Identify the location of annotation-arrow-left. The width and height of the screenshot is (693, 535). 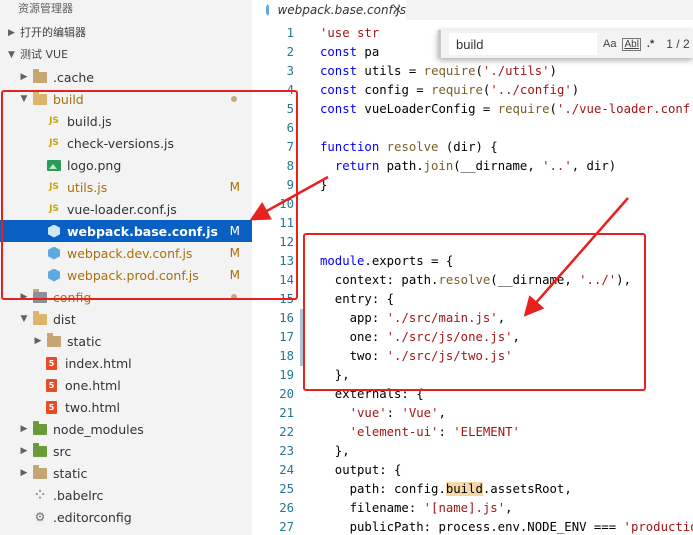
(289, 198).